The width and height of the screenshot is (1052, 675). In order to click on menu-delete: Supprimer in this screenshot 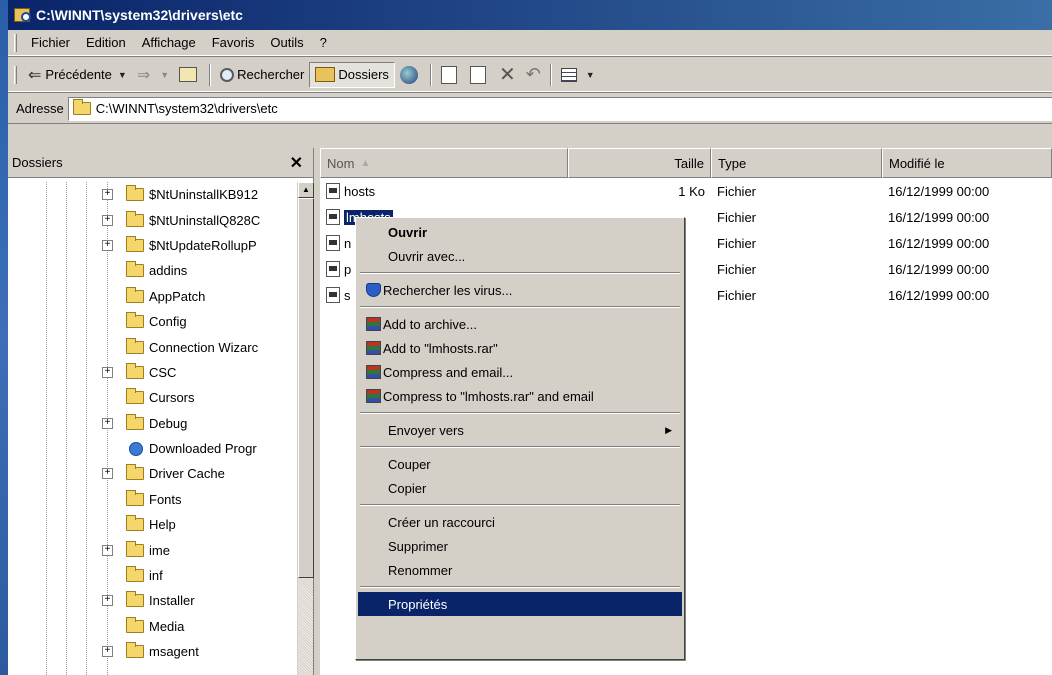, I will do `click(520, 546)`.